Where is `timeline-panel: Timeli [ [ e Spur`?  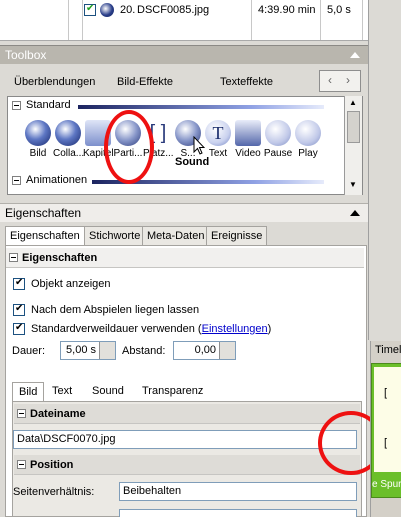 timeline-panel: Timeli [ [ e Spur is located at coordinates (385, 429).